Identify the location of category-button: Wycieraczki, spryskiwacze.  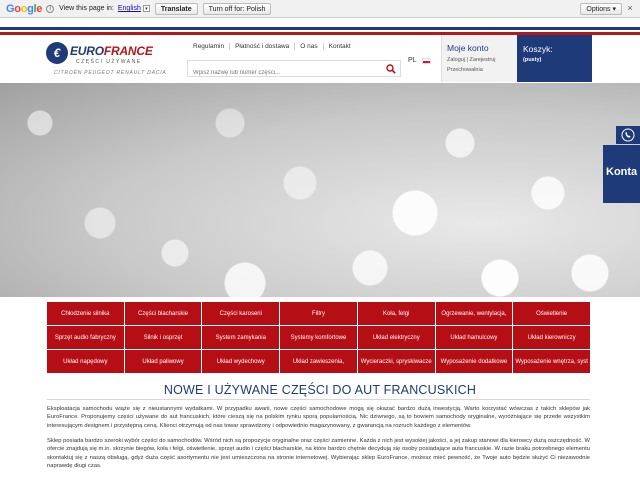
(396, 361).